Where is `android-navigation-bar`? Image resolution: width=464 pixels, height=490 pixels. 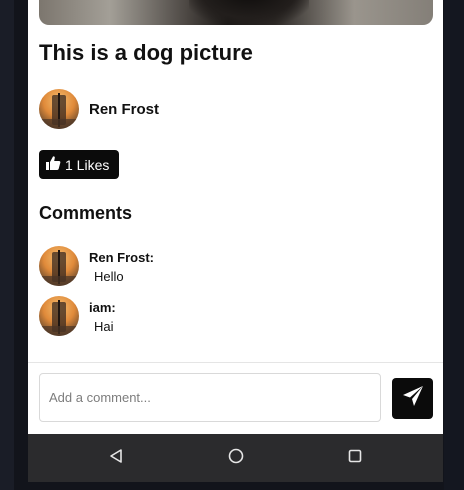 android-navigation-bar is located at coordinates (235, 458).